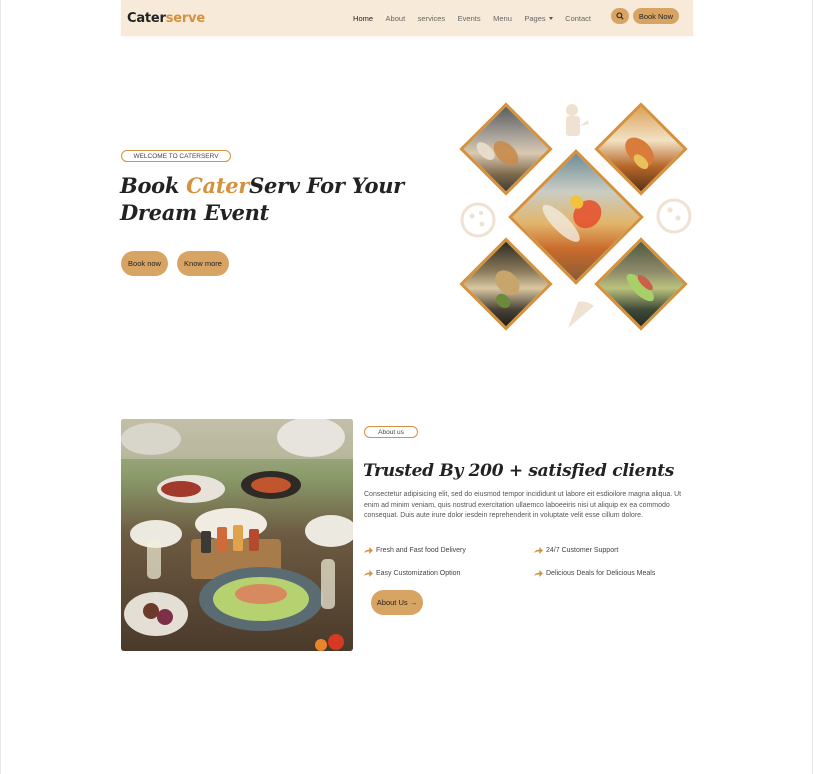  I want to click on food-photo-dishes, so click(506, 284).